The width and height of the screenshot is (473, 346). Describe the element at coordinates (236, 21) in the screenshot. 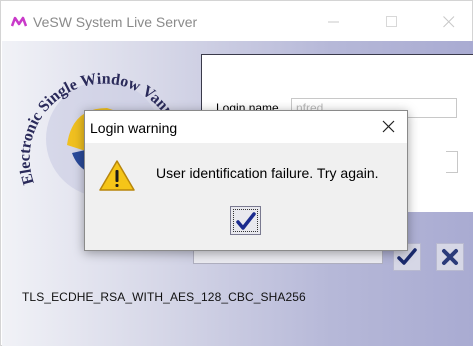

I see `title-bar: VeSW System Live Server` at that location.